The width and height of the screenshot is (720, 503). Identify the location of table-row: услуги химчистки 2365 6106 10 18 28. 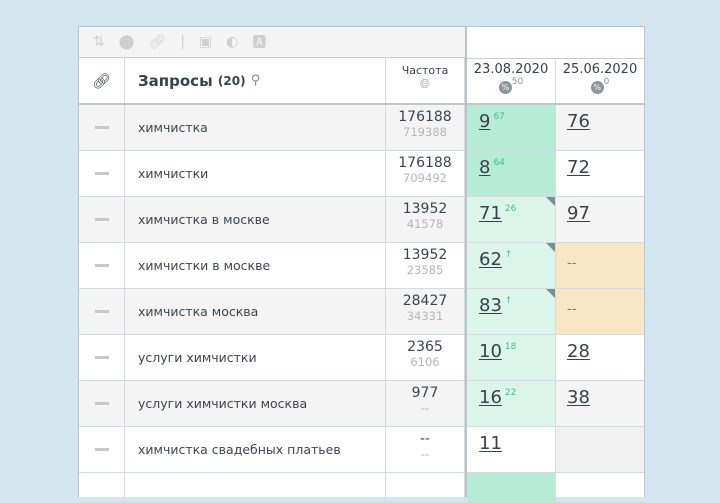
(361, 358).